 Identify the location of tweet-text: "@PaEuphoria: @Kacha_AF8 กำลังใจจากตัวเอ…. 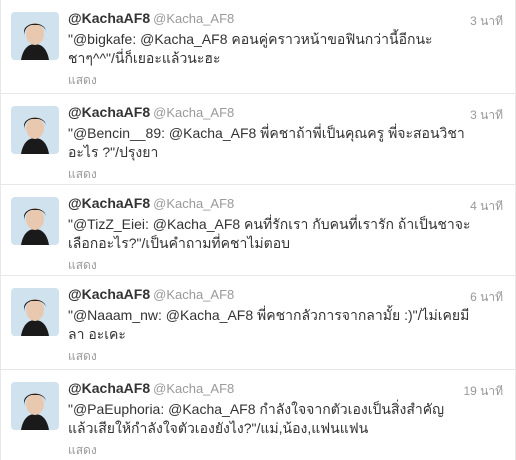
(256, 418).